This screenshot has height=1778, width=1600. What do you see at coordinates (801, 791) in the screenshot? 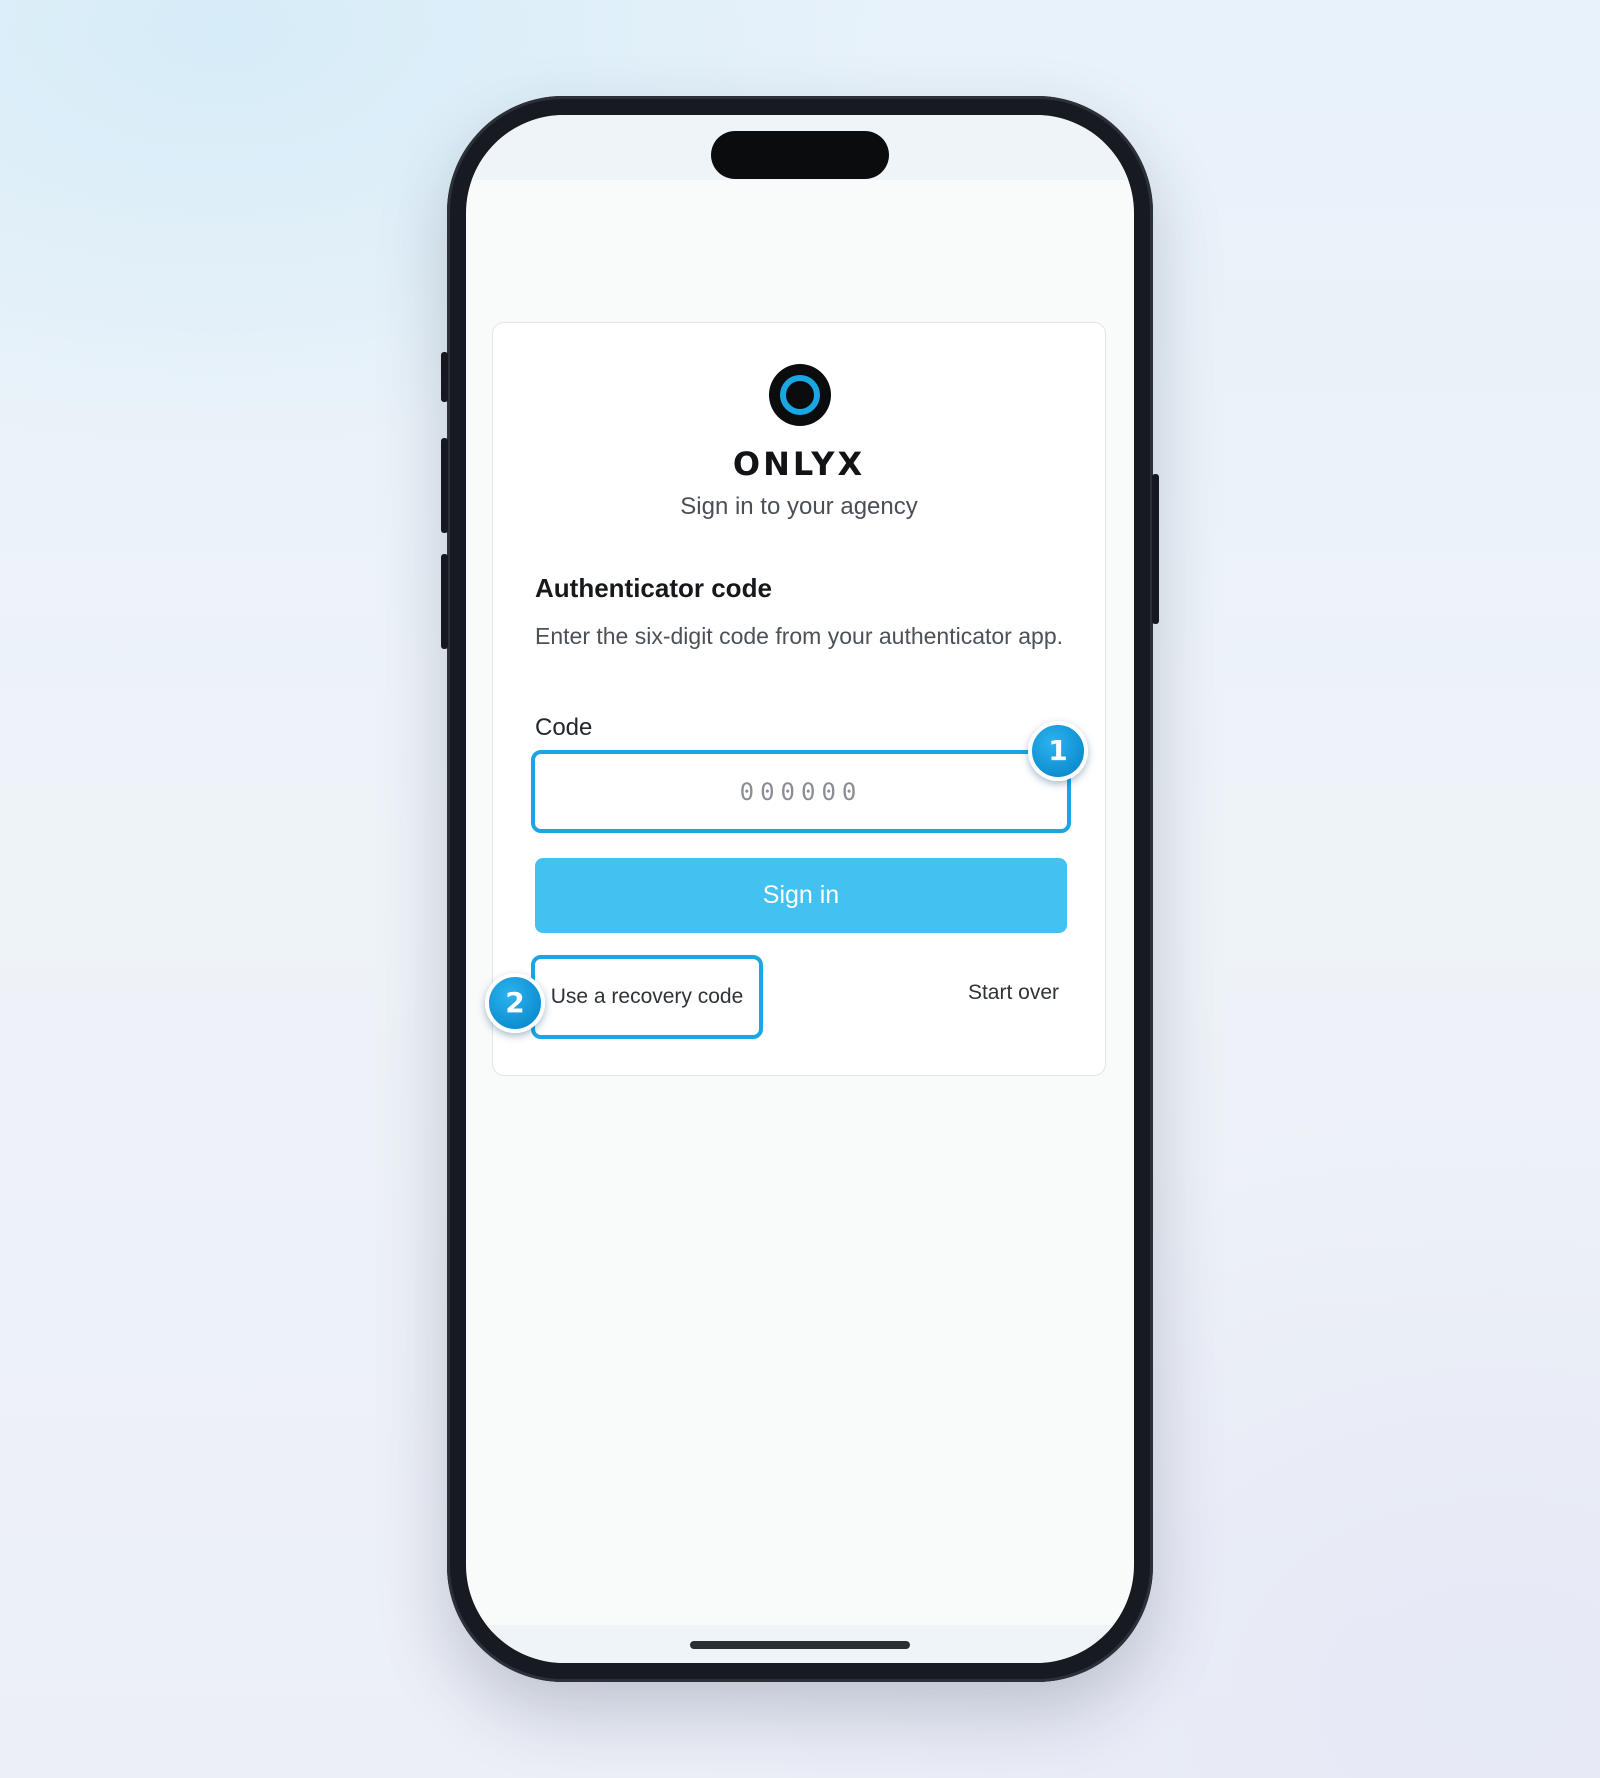
I see `code-input` at bounding box center [801, 791].